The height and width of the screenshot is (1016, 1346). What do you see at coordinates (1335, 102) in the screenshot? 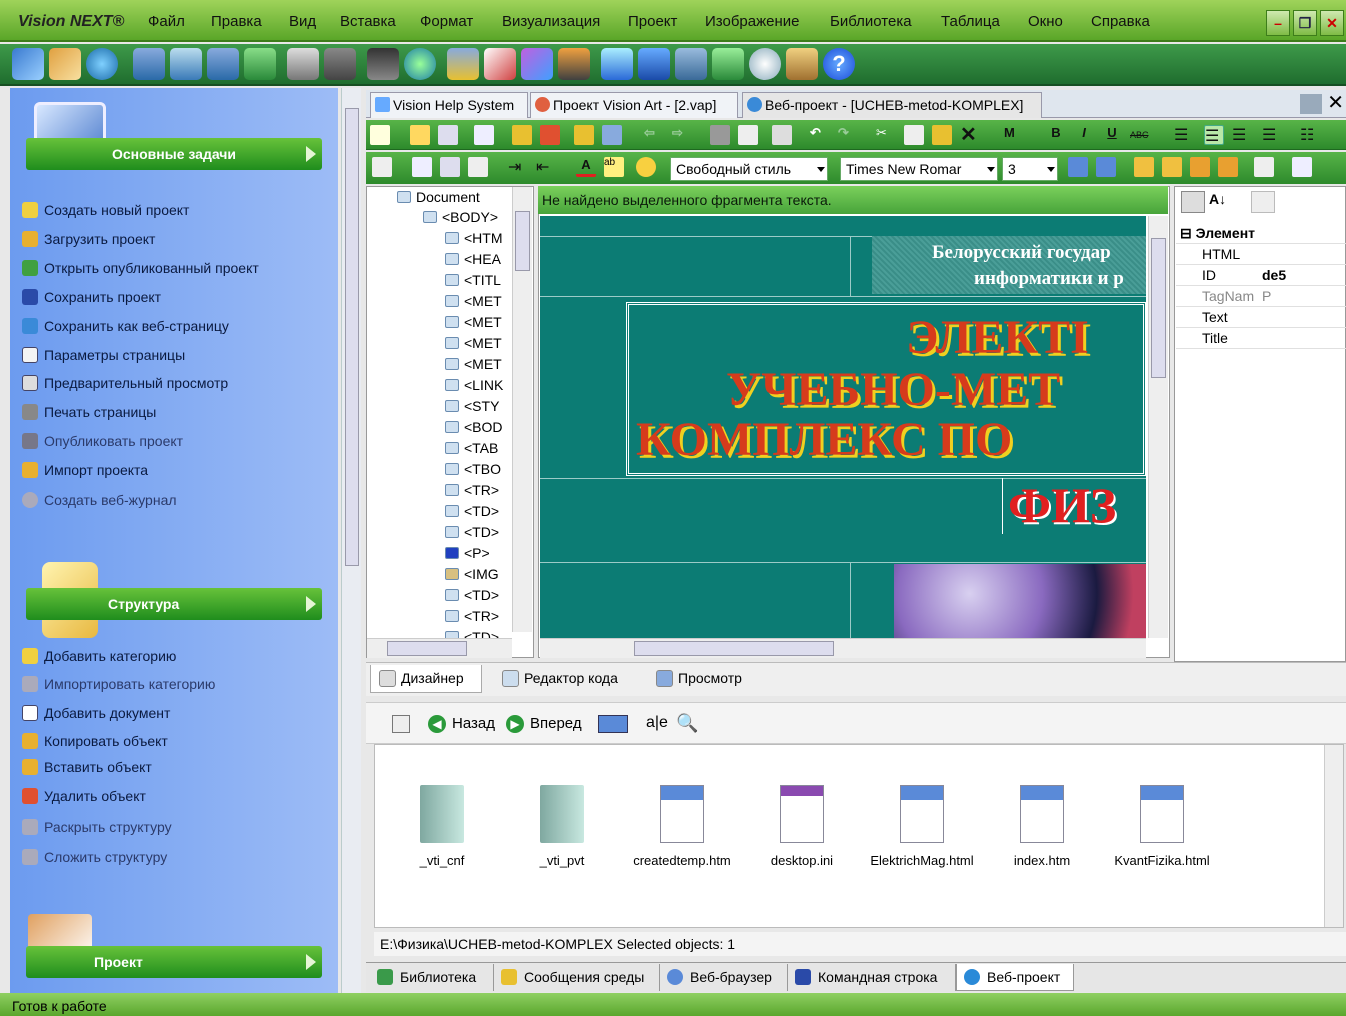
I see `close-tab-icon: ✕` at bounding box center [1335, 102].